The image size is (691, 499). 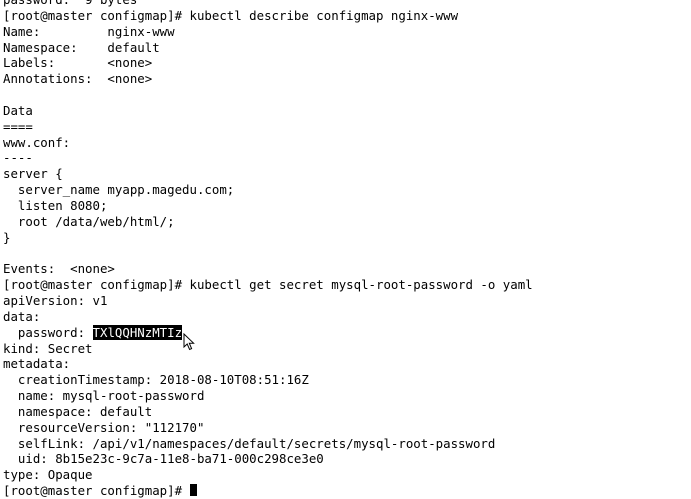 I want to click on terminal-line: ====, so click(x=18, y=126).